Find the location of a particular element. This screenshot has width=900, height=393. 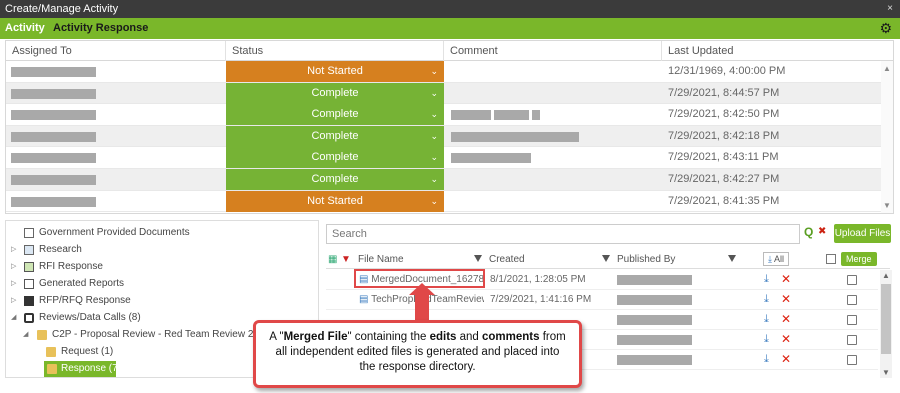

folder-icon is located at coordinates (51, 352).